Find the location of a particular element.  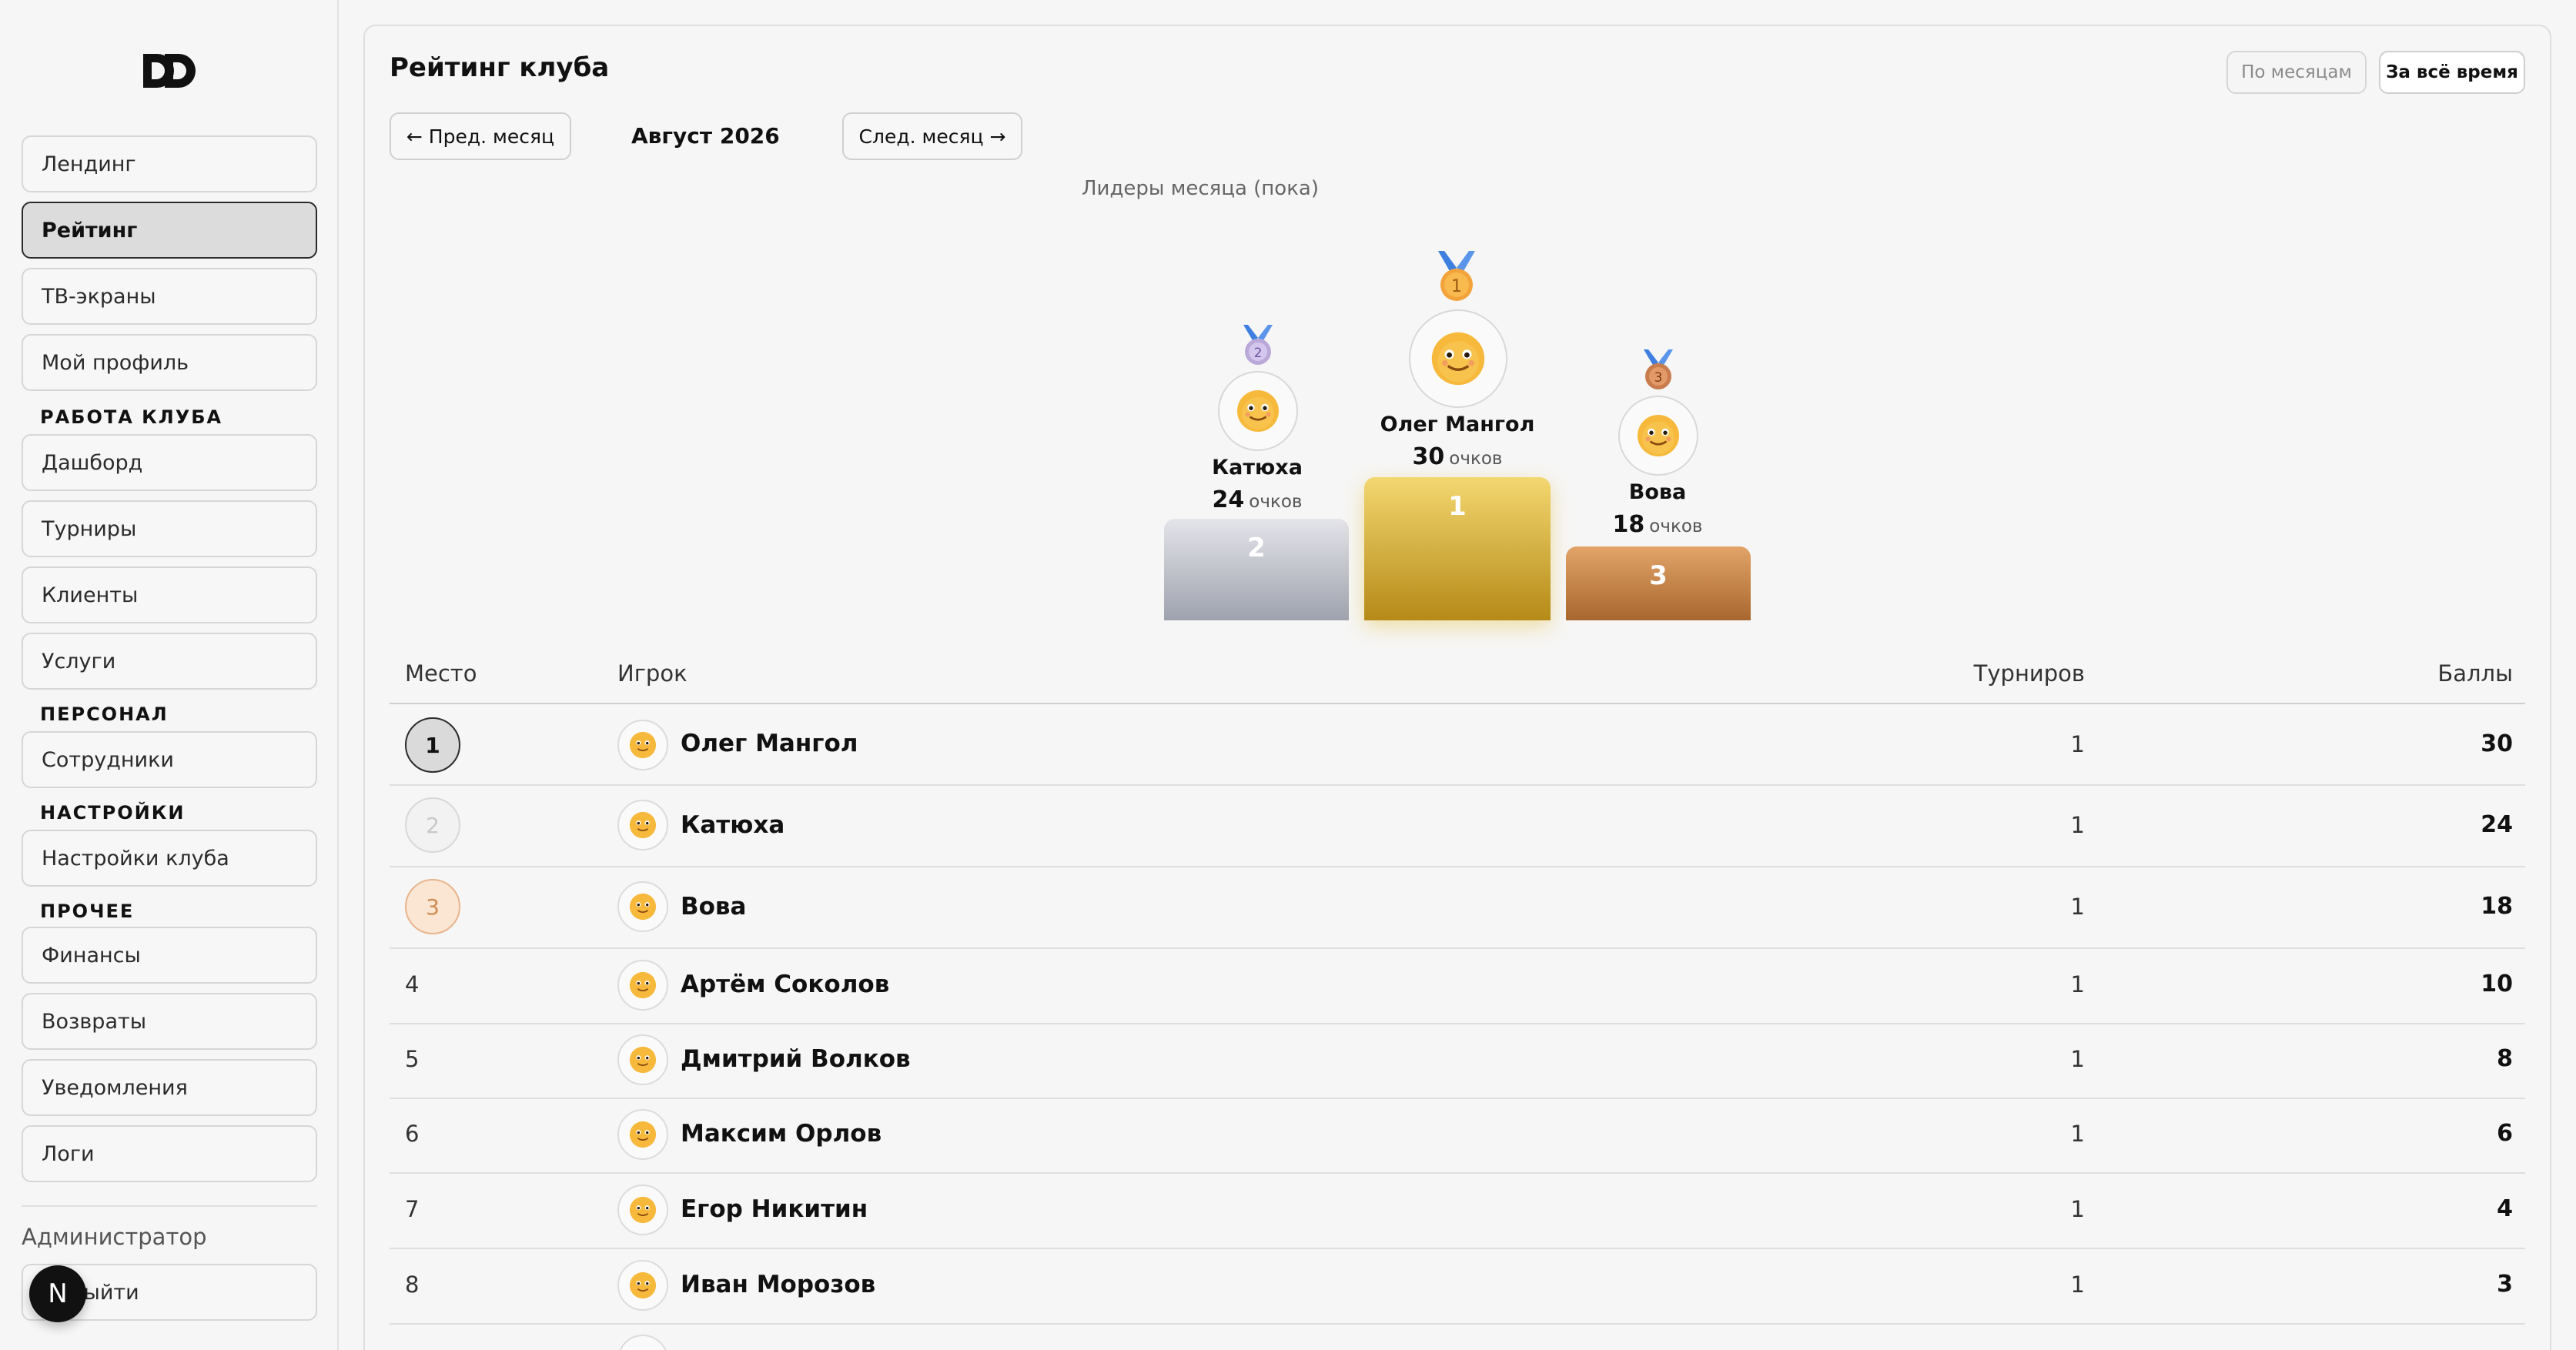

score-value: 24 is located at coordinates (1228, 499).